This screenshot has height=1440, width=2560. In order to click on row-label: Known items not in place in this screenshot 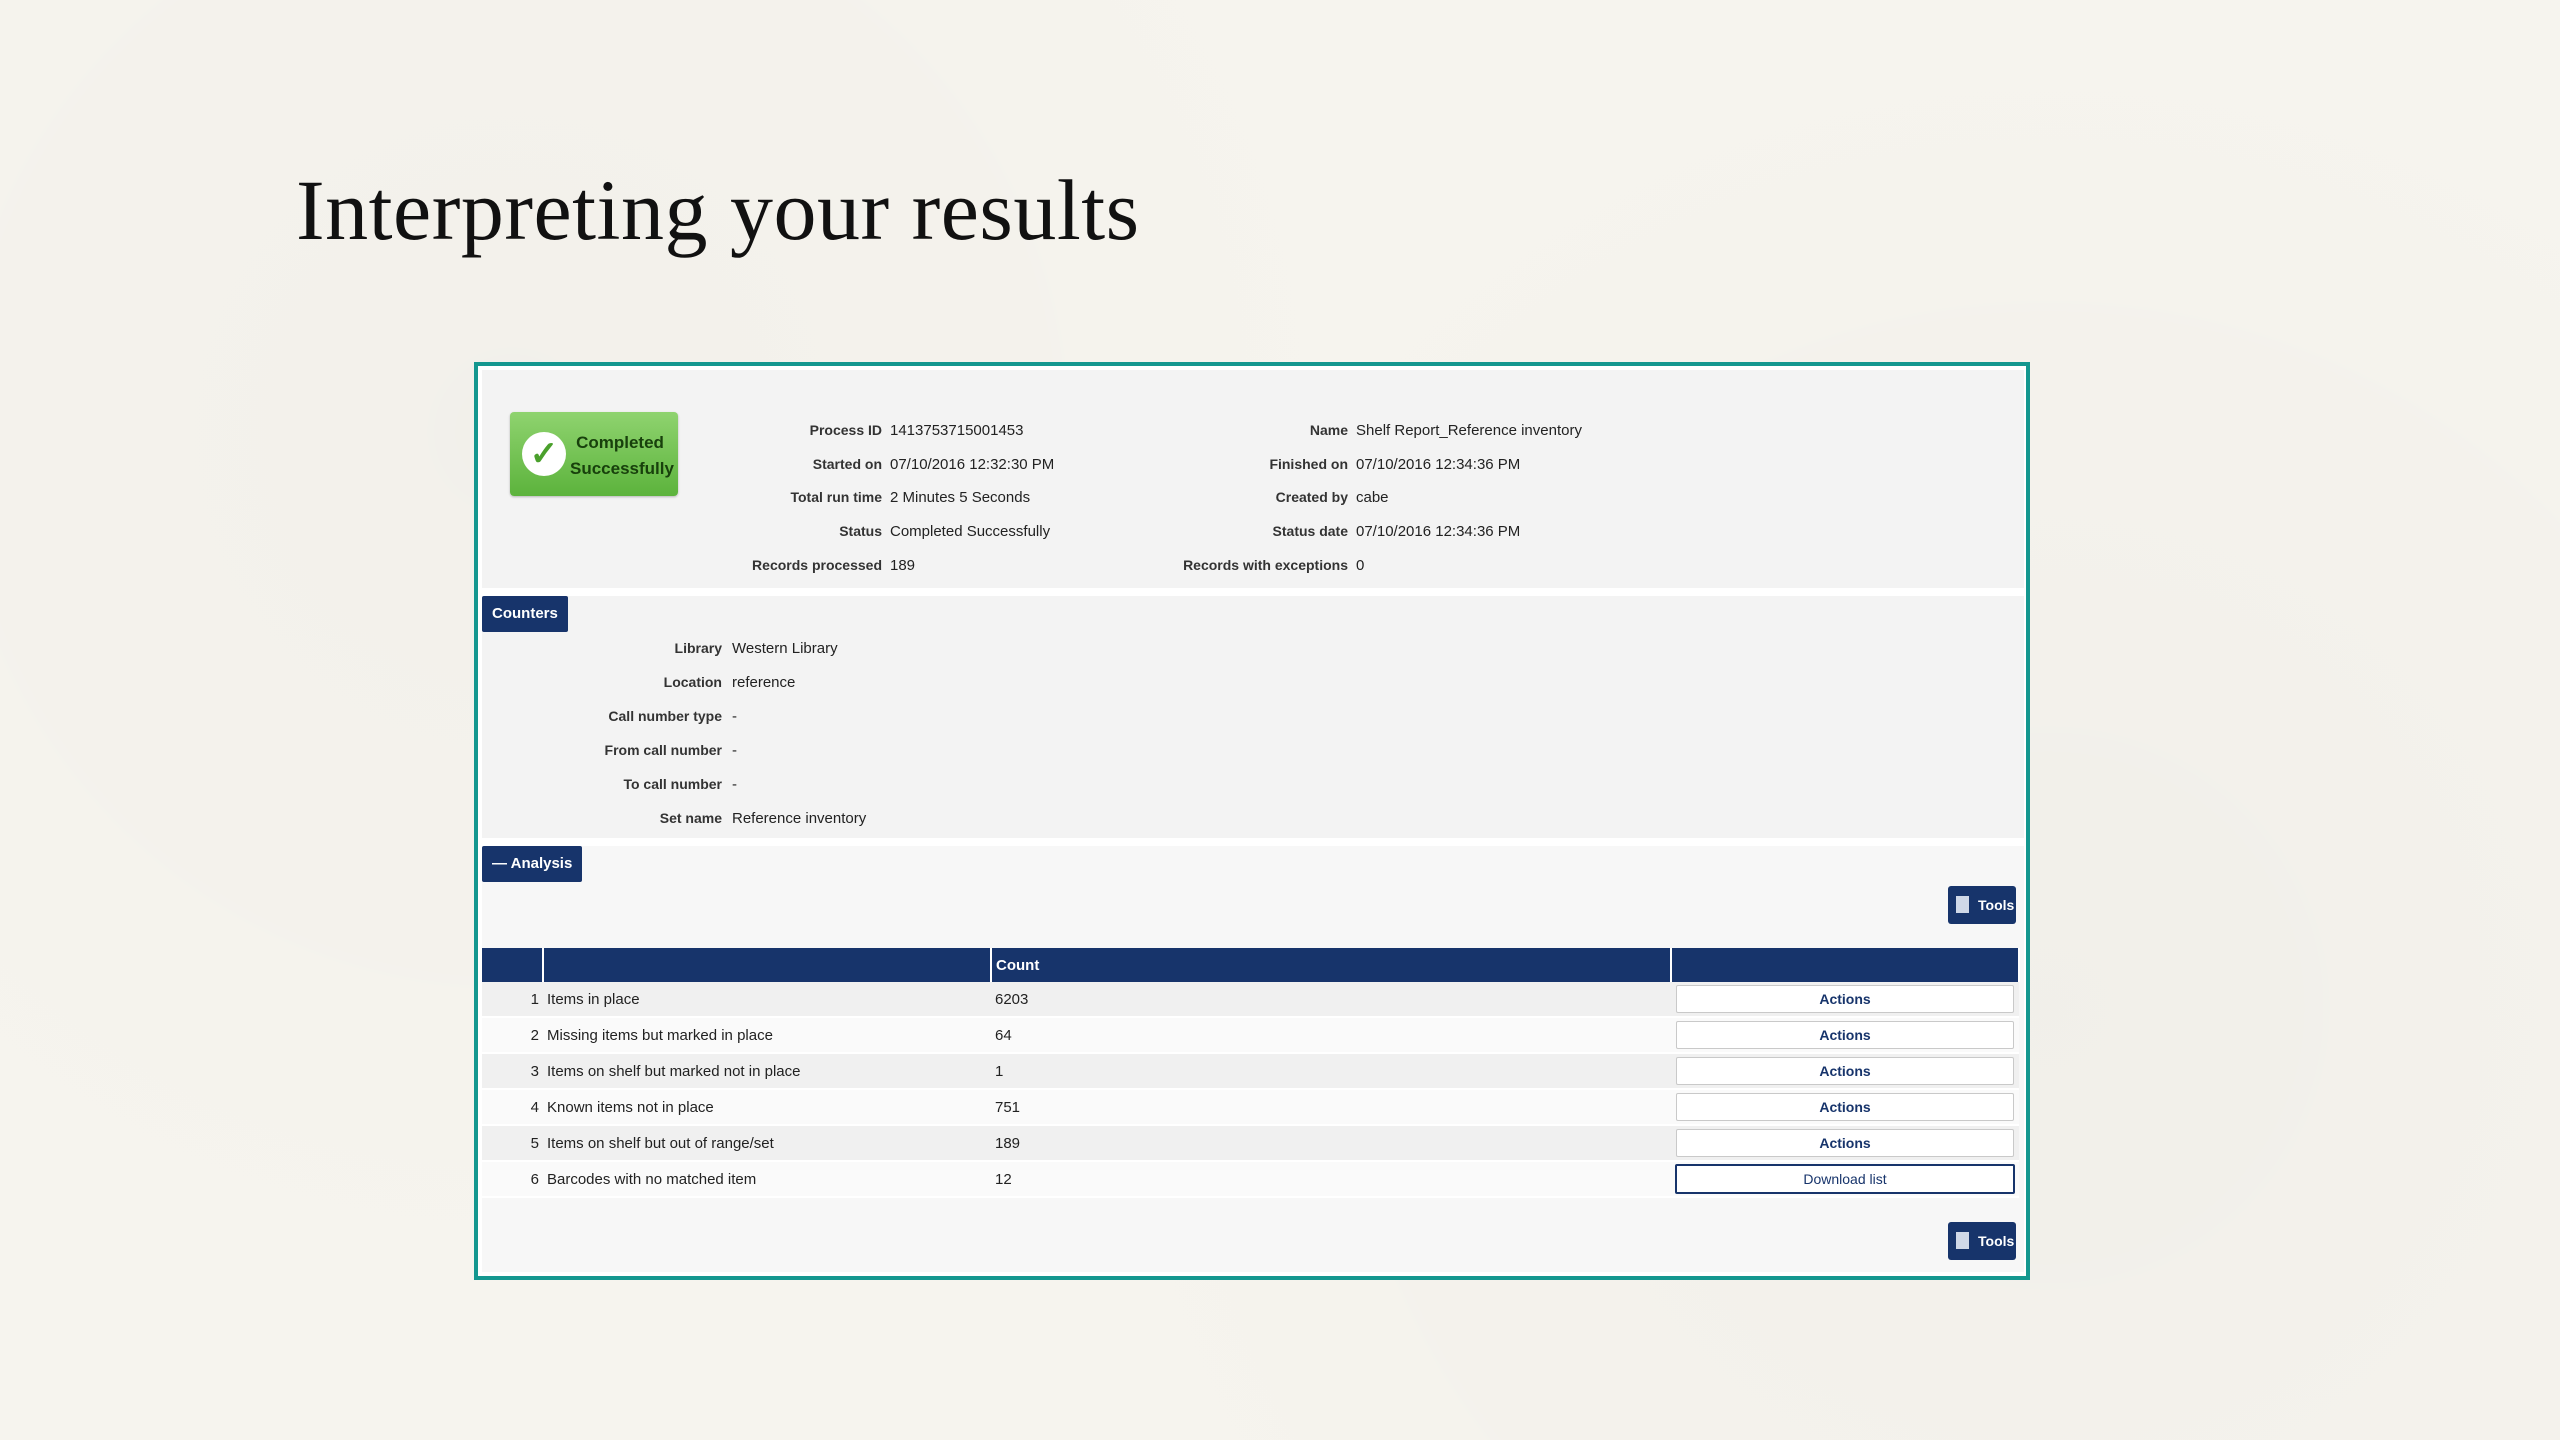, I will do `click(767, 1107)`.